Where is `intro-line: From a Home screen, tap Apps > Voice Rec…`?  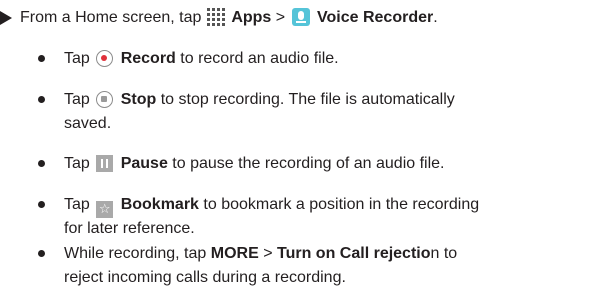 intro-line: From a Home screen, tap Apps > Voice Rec… is located at coordinates (229, 18).